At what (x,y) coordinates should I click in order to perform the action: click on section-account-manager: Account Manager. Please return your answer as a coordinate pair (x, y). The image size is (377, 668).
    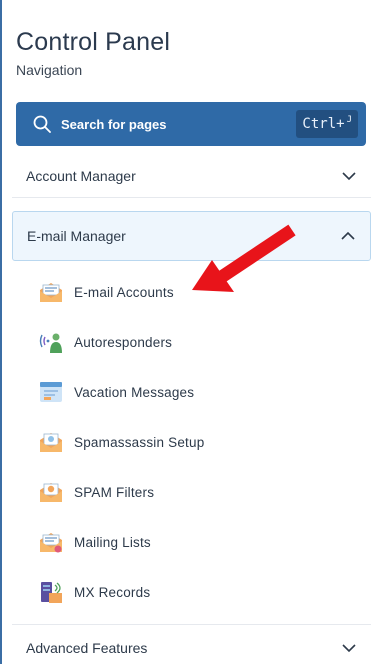
    Looking at the image, I should click on (191, 176).